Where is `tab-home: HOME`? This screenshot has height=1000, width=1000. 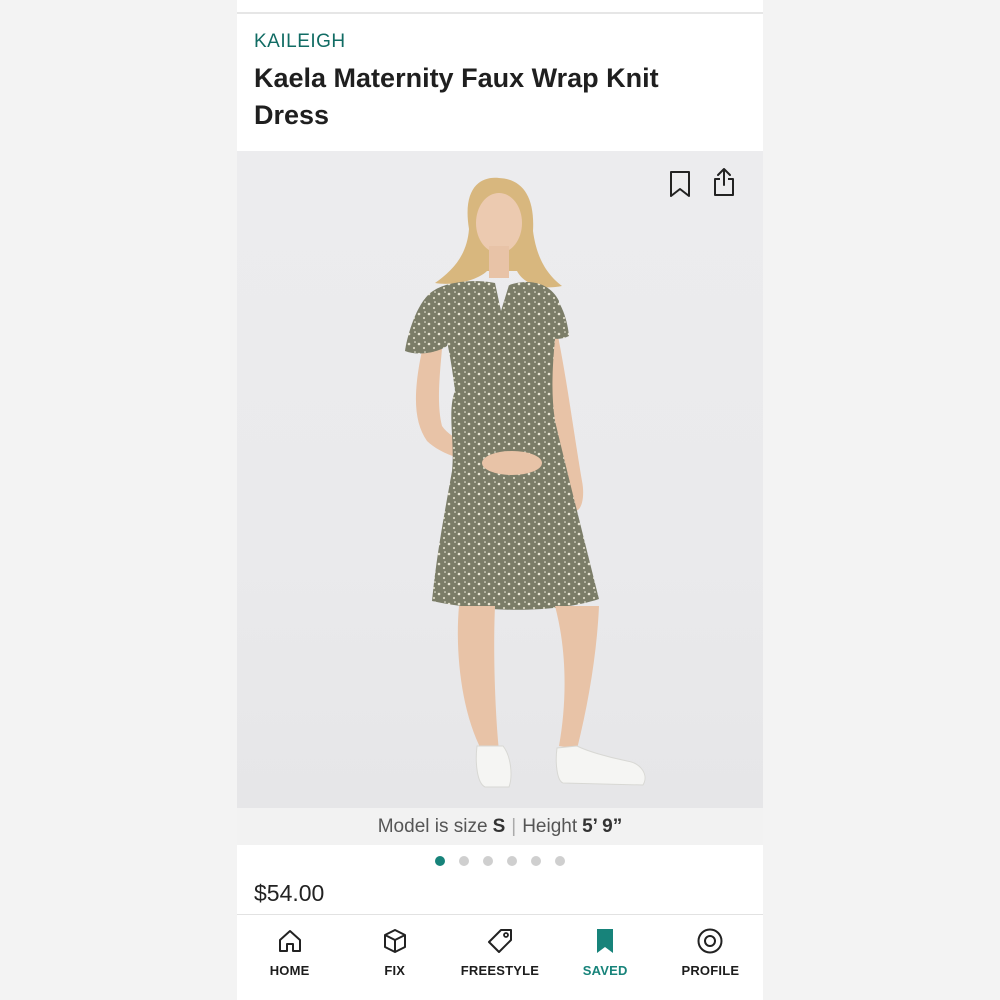
tab-home: HOME is located at coordinates (290, 952).